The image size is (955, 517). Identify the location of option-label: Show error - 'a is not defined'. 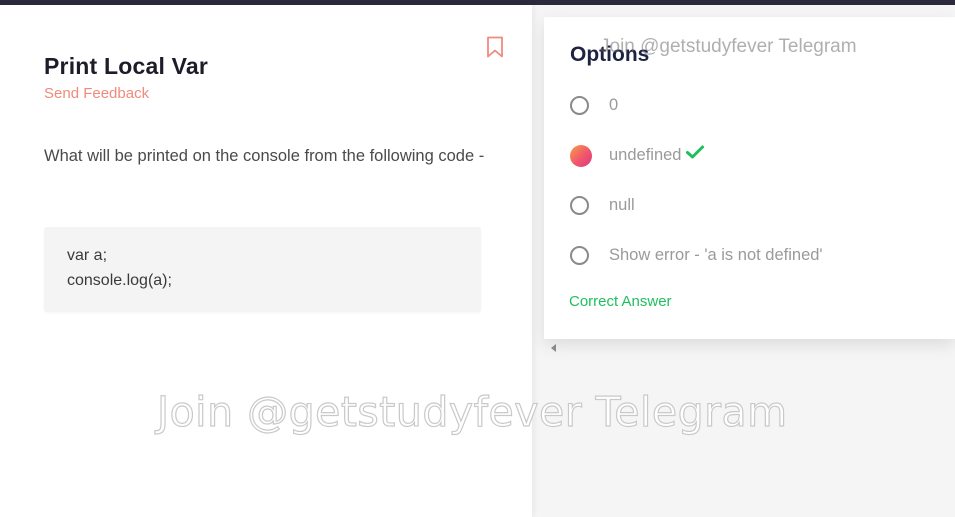
(716, 255).